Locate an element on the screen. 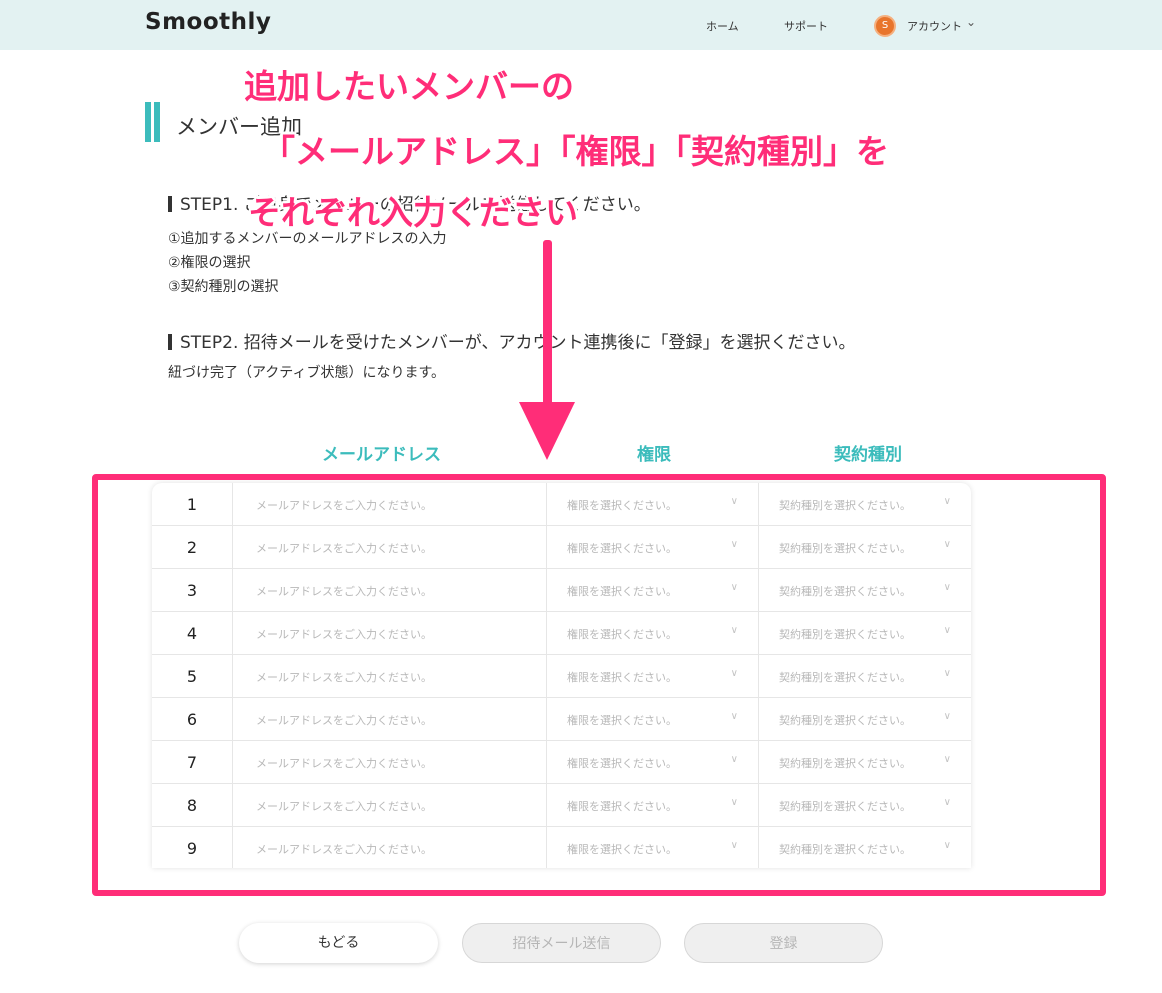 The height and width of the screenshot is (993, 1162). chevron-down-icon: ⌄ is located at coordinates (971, 22).